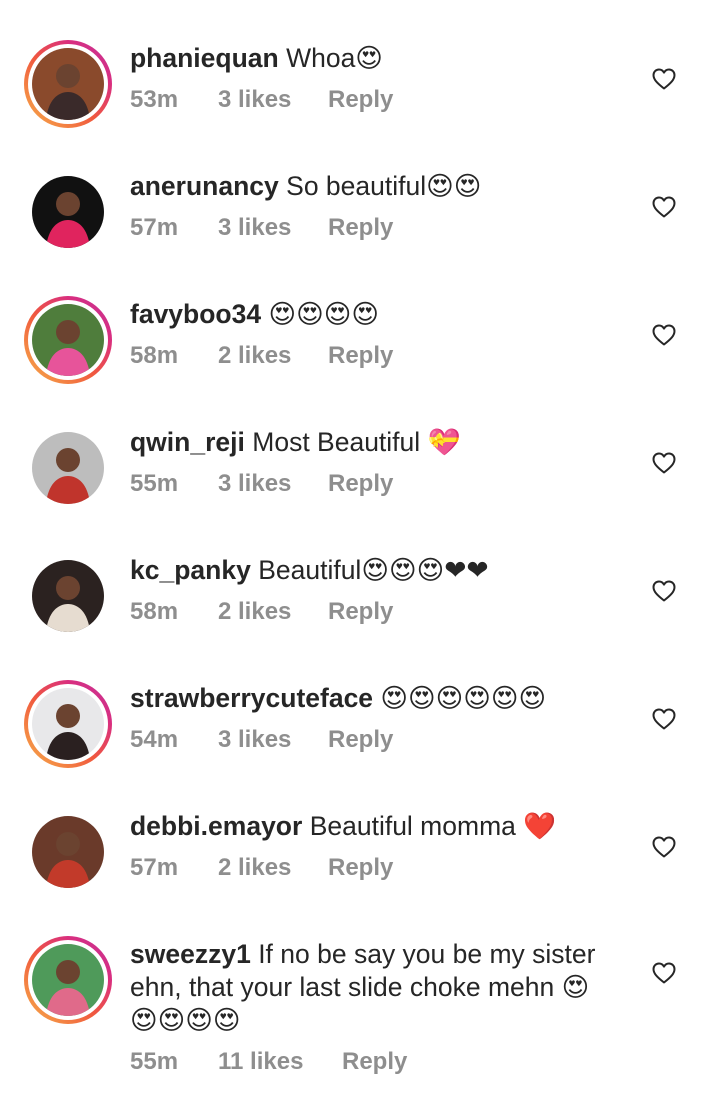 This screenshot has height=1093, width=720. I want to click on comment-body-continued: 😍😍😍😍, so click(185, 1020).